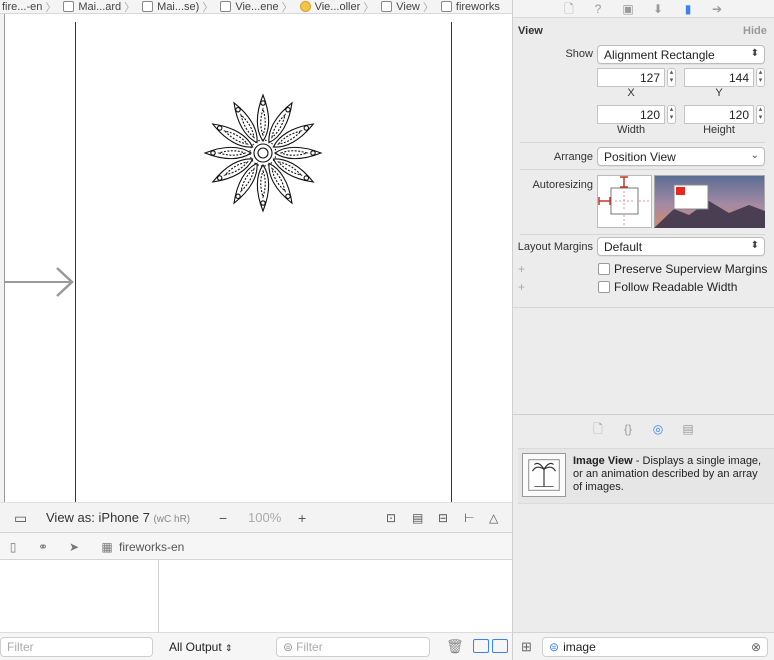 Image resolution: width=774 pixels, height=660 pixels. What do you see at coordinates (455, 646) in the screenshot?
I see `trash-icon: 🗑` at bounding box center [455, 646].